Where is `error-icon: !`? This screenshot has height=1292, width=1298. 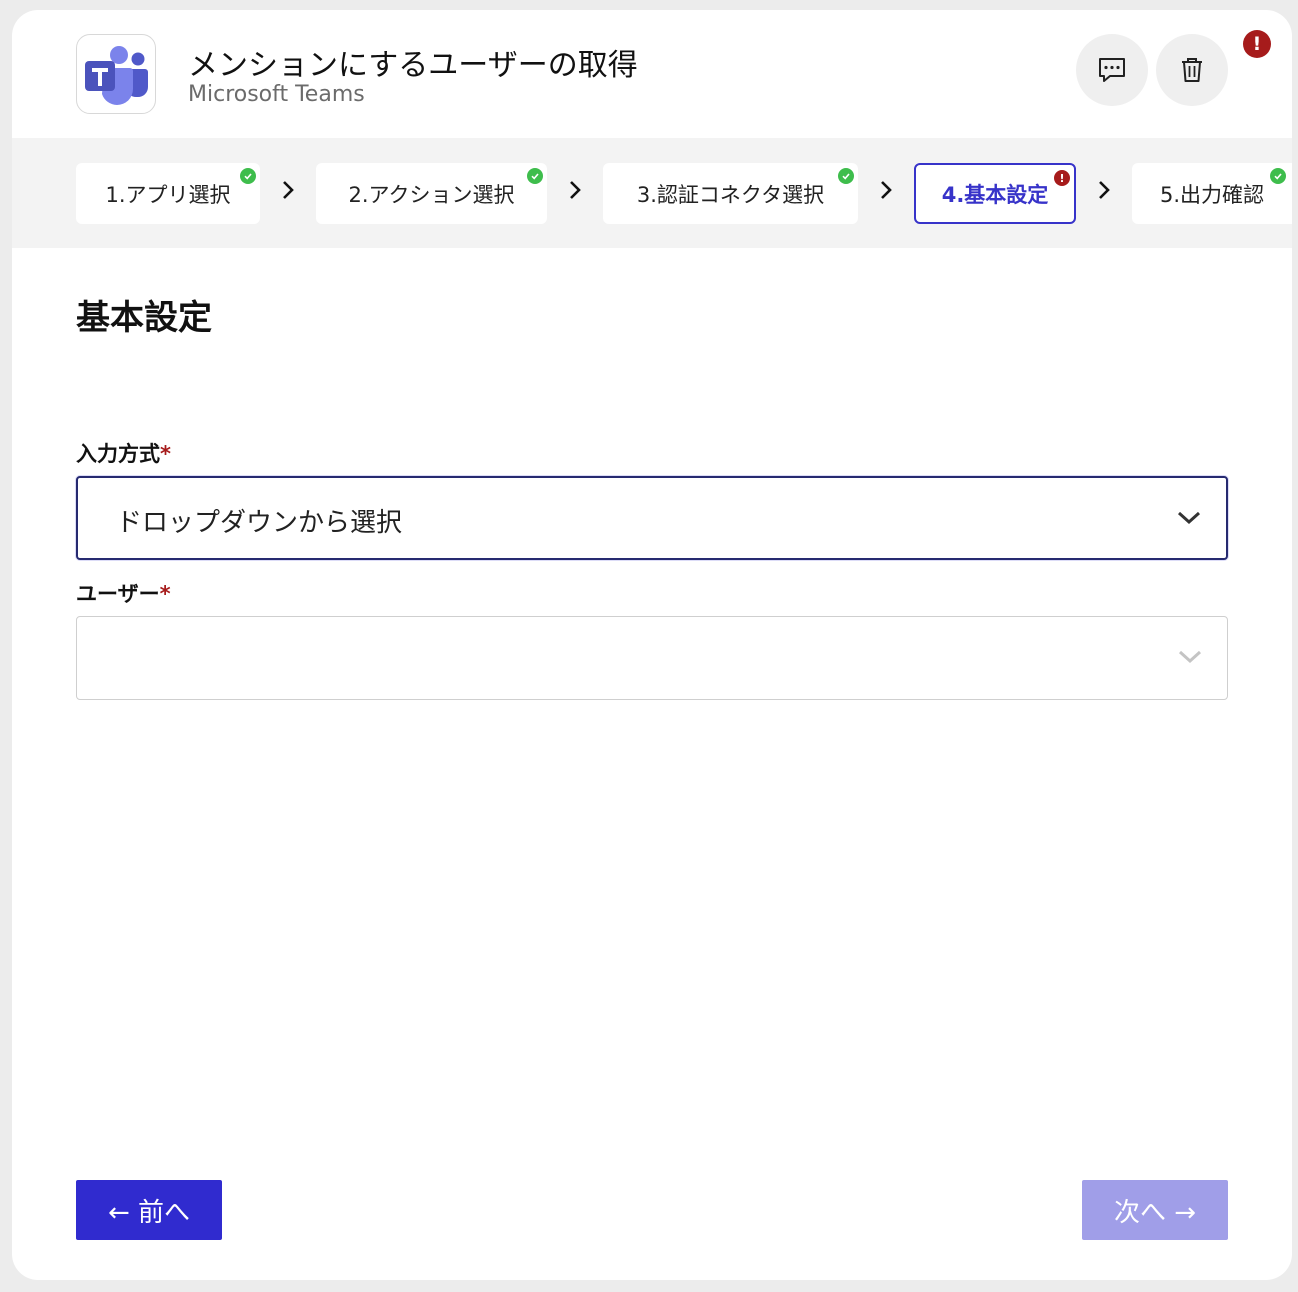 error-icon: ! is located at coordinates (1062, 178).